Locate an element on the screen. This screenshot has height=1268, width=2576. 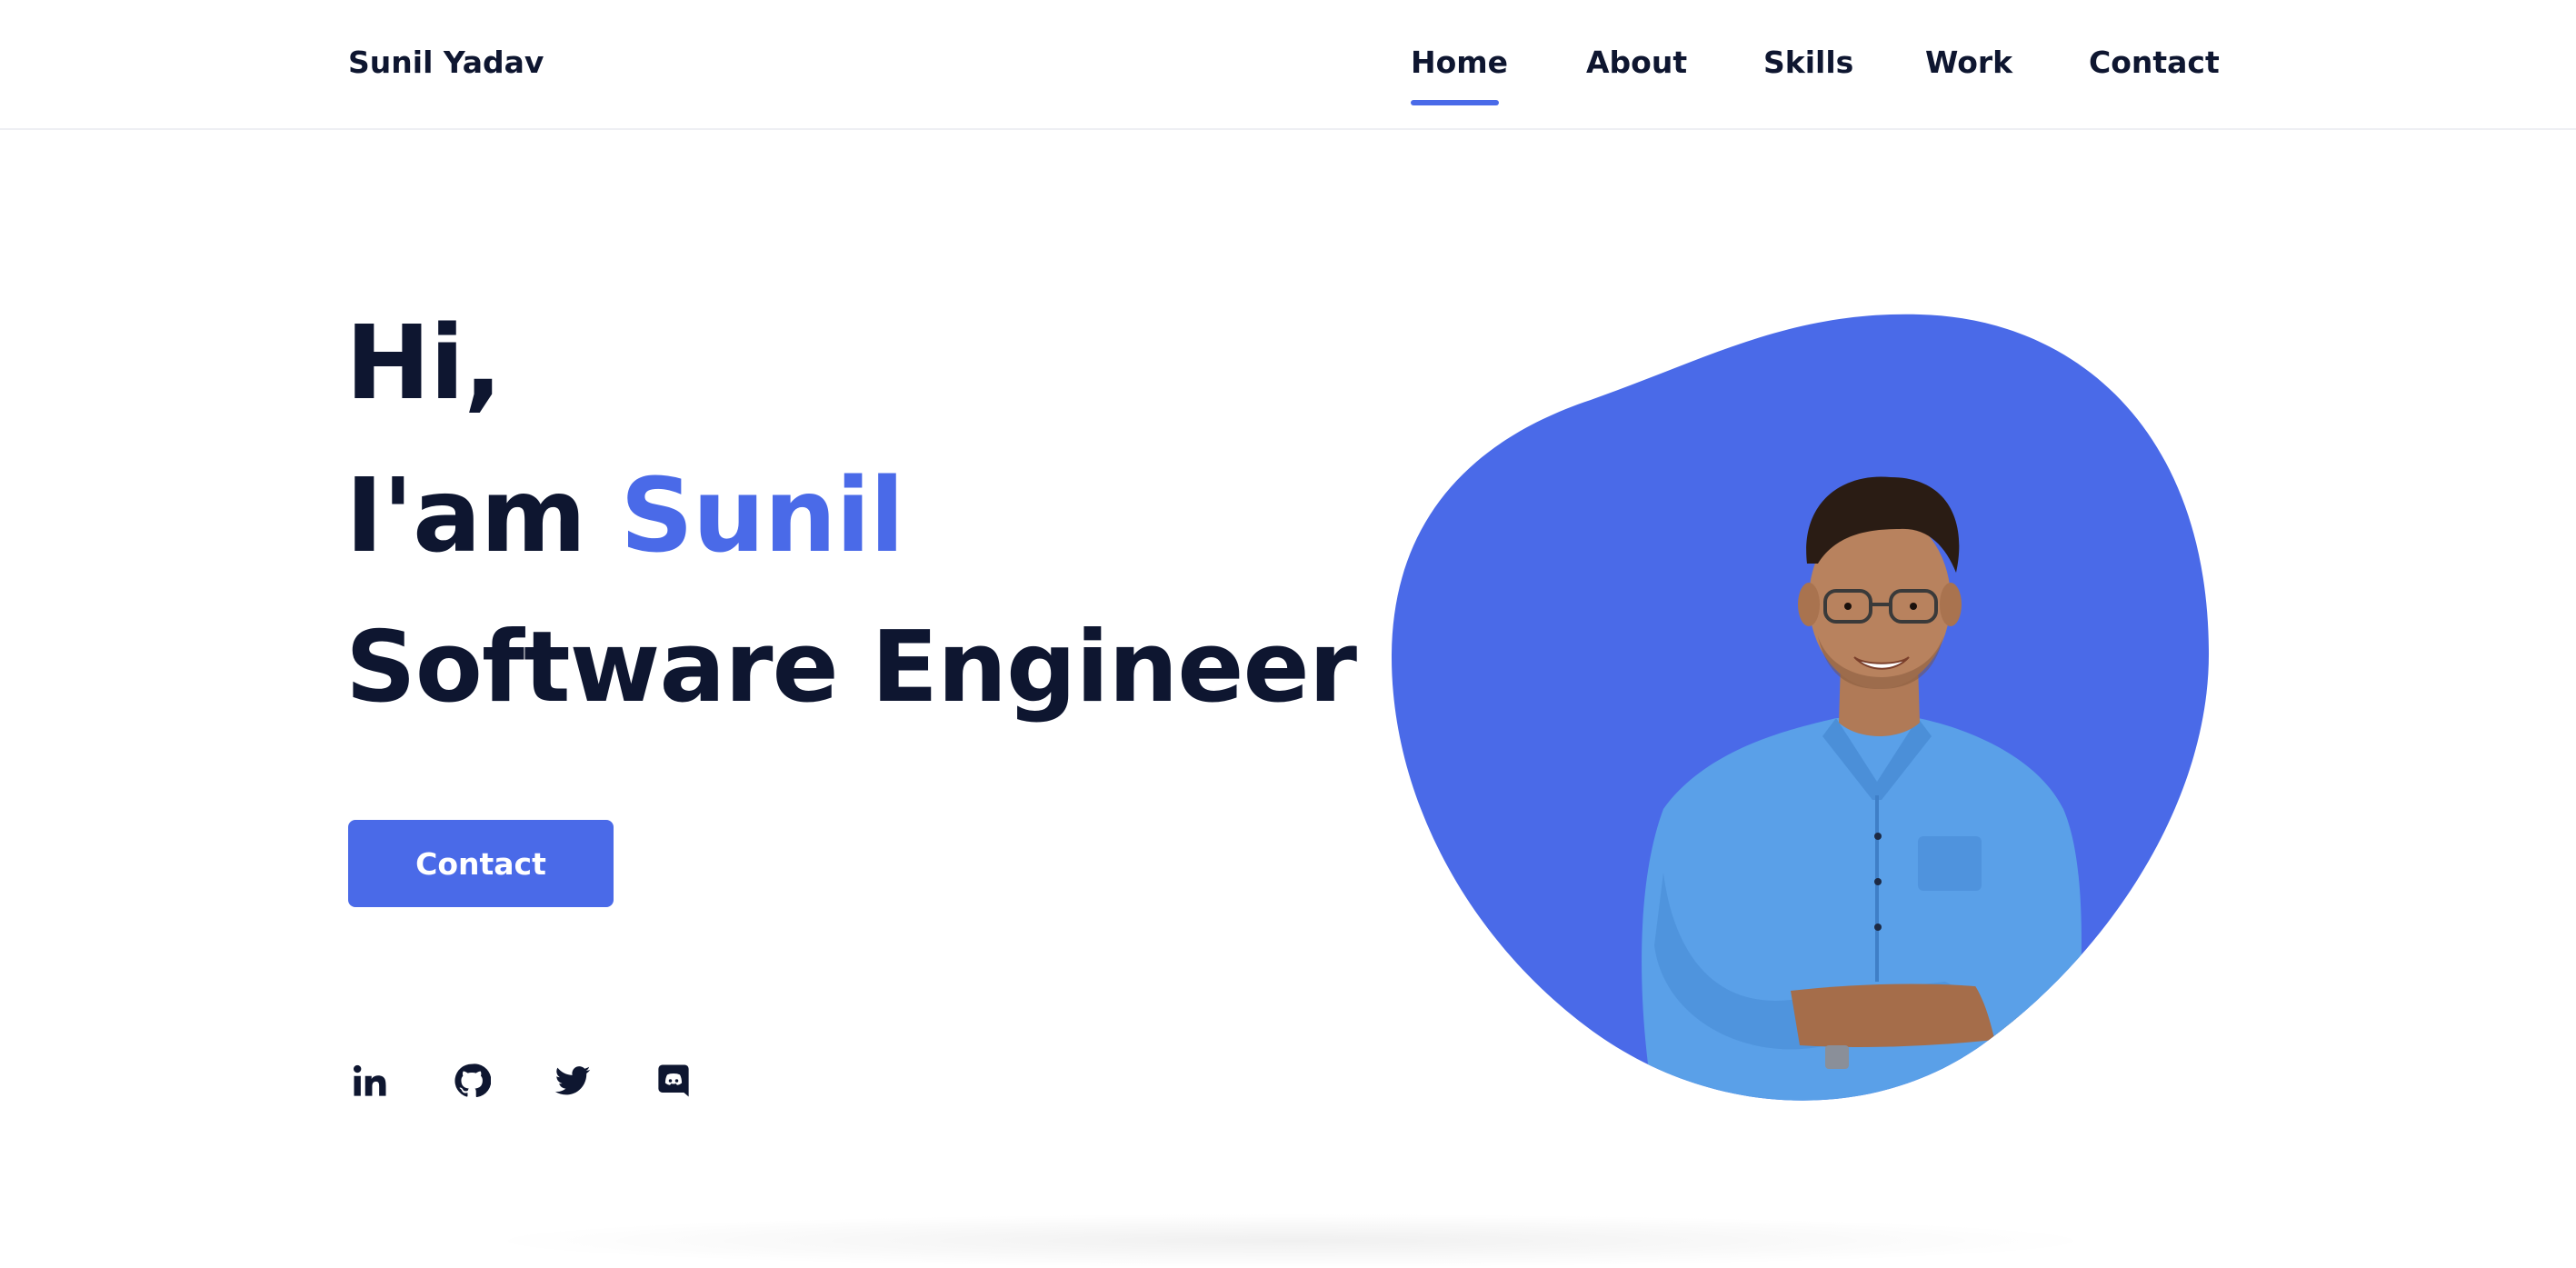
twitter-icon is located at coordinates (573, 1081).